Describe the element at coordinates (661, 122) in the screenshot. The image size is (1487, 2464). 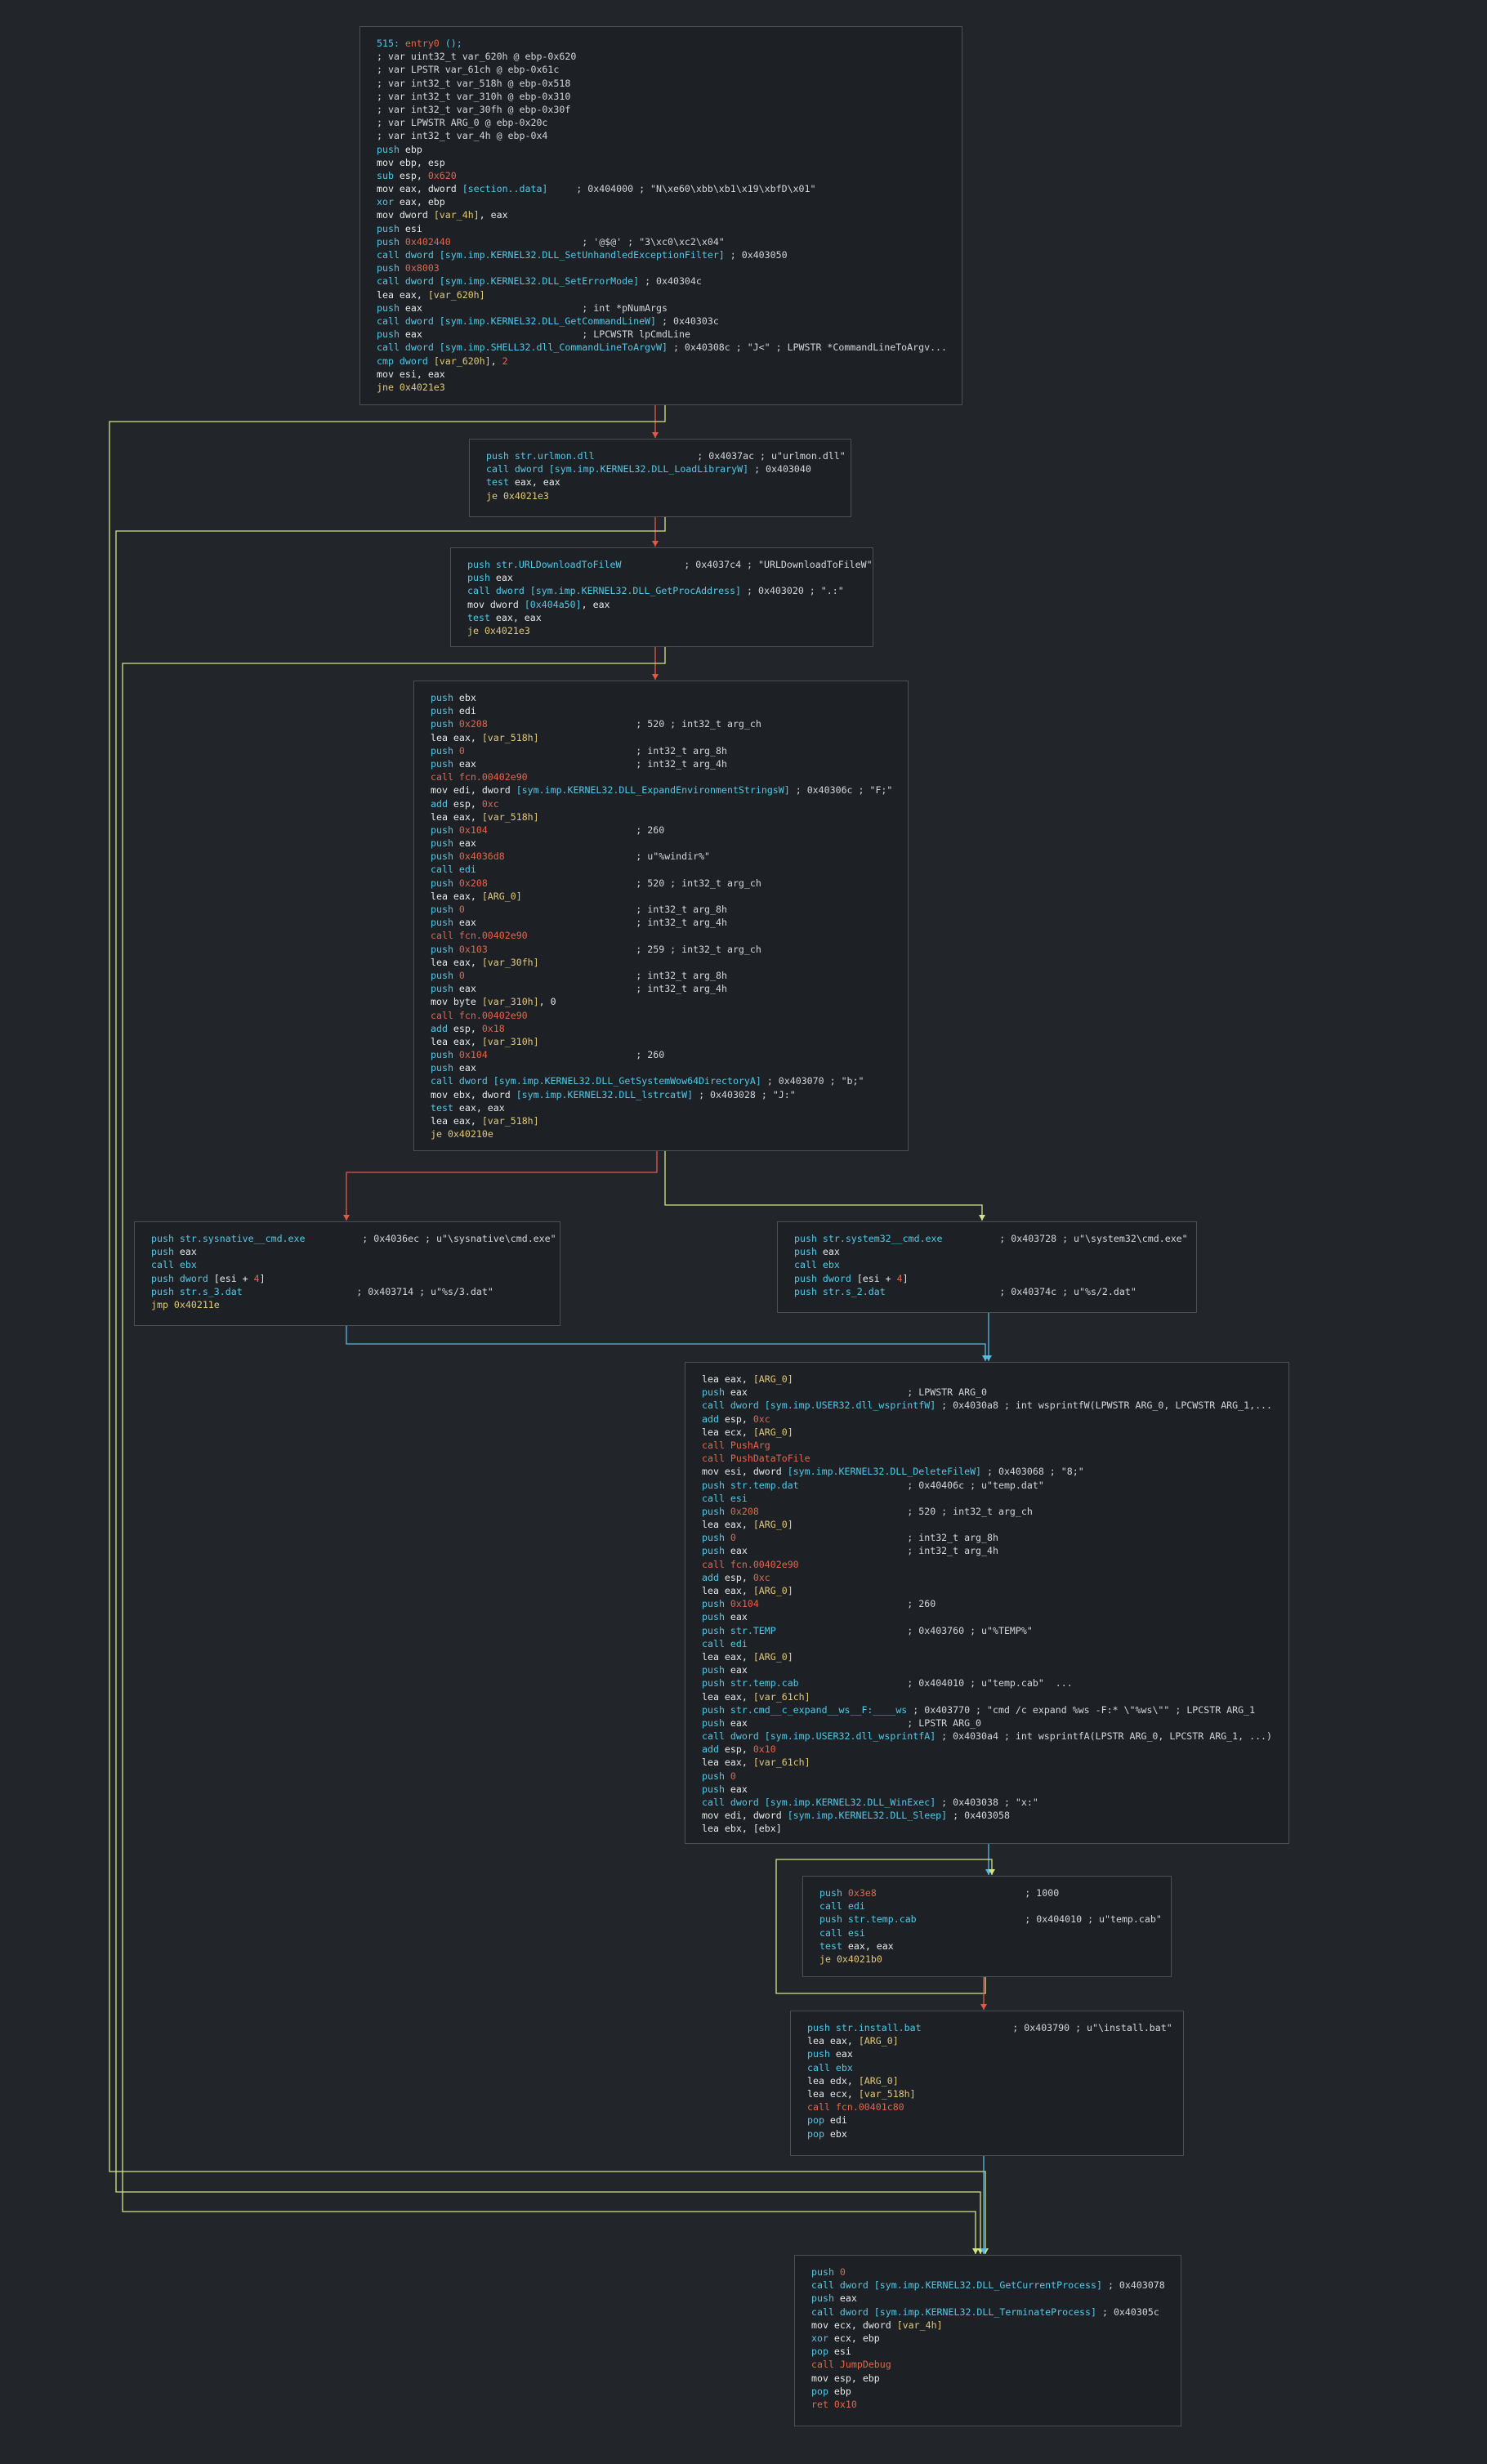
I see `code-line: ; var LPWSTR ARG_0 @ ebp-0x20c` at that location.